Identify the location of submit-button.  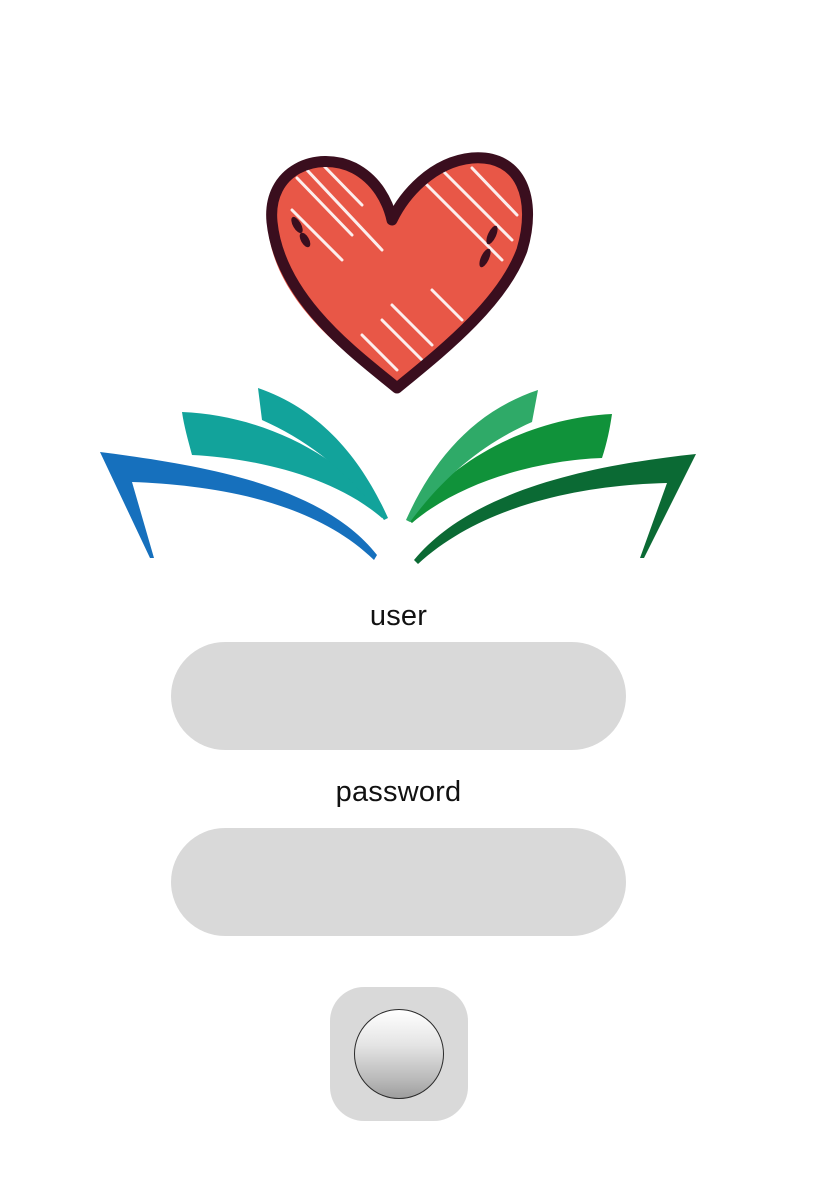
(399, 1054).